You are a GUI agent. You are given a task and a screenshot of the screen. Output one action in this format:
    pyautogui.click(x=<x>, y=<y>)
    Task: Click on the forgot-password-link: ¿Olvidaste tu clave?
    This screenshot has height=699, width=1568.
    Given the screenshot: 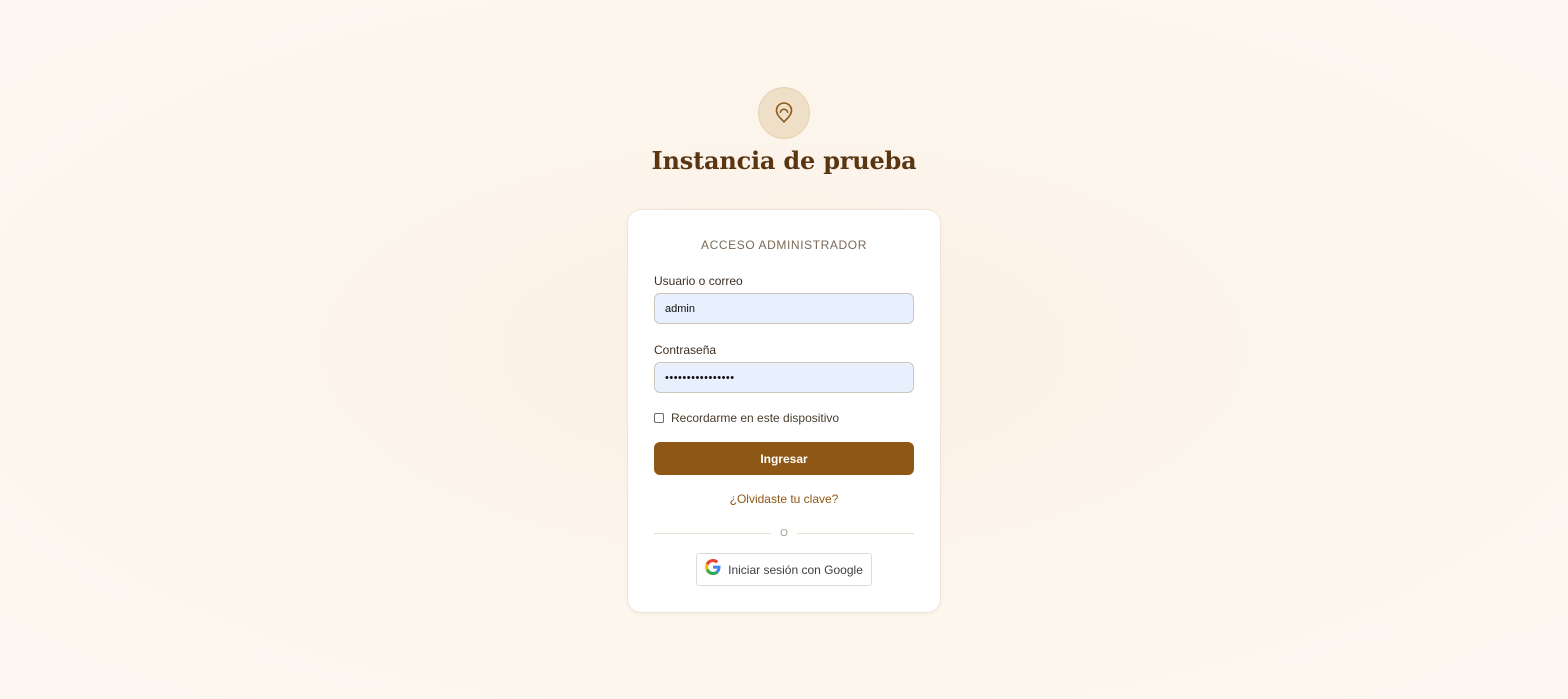 What is the action you would take?
    pyautogui.click(x=784, y=499)
    